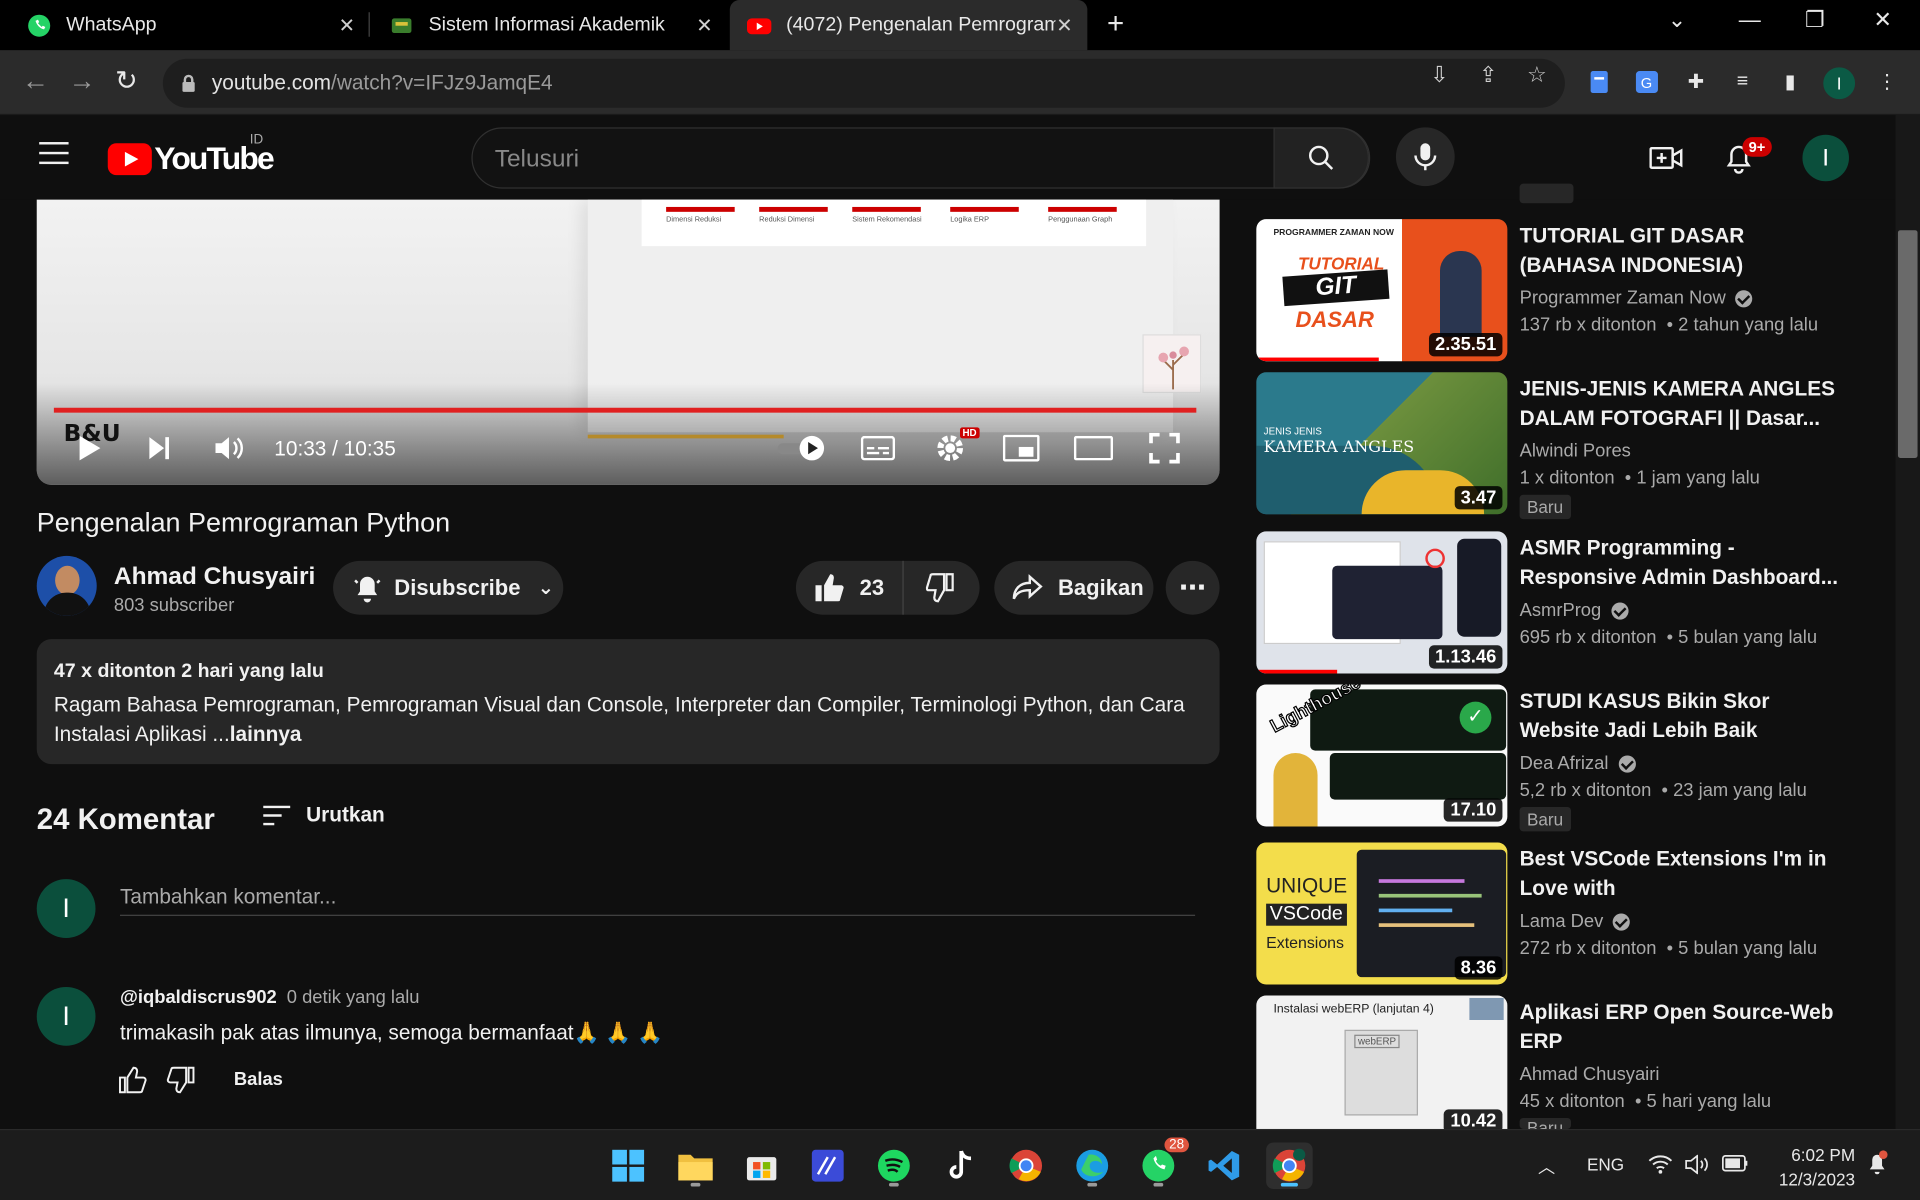 This screenshot has height=1200, width=1920. What do you see at coordinates (1907, 344) in the screenshot?
I see `page-scrollbar-thumb` at bounding box center [1907, 344].